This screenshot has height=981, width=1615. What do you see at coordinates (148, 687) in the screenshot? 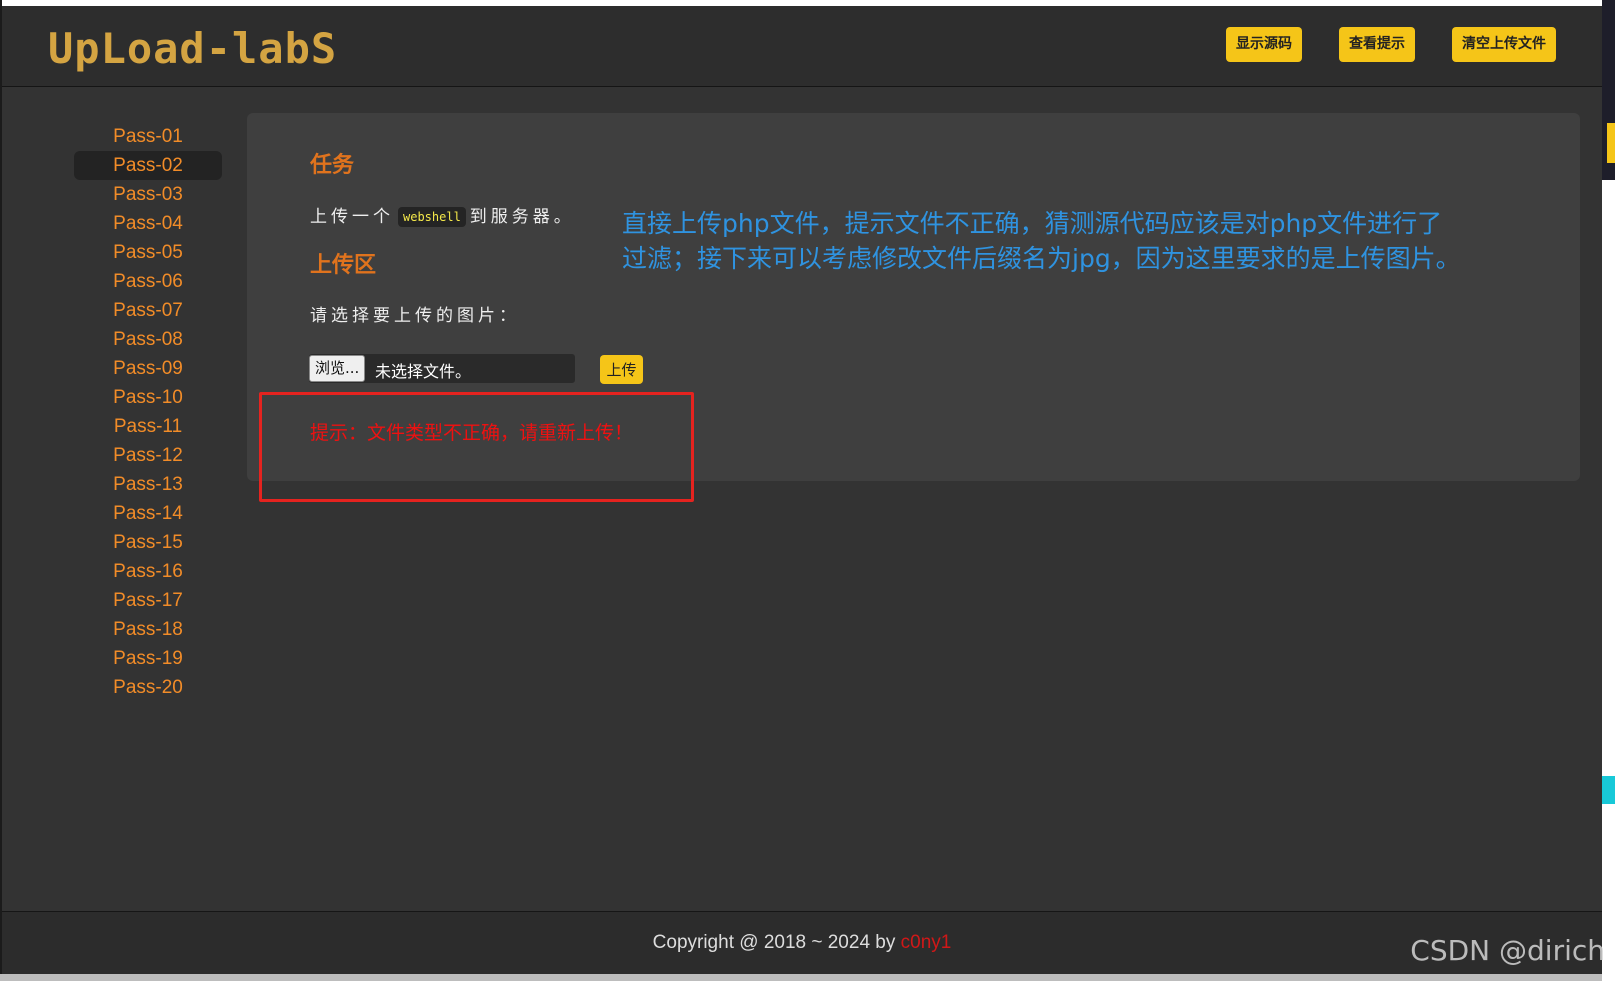
I see `sidebar-item-pass-20: Pass-20` at bounding box center [148, 687].